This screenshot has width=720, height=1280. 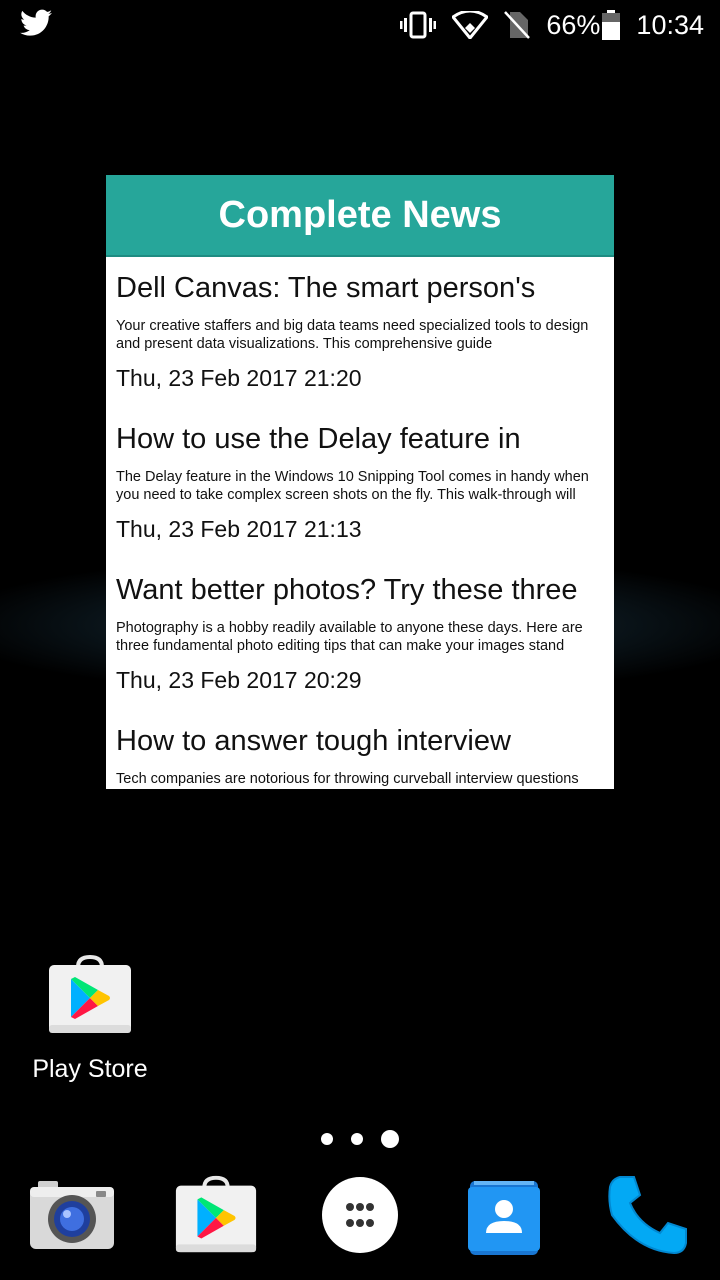 I want to click on news-date: Thu, 23 Feb 2017 21:13, so click(x=239, y=529).